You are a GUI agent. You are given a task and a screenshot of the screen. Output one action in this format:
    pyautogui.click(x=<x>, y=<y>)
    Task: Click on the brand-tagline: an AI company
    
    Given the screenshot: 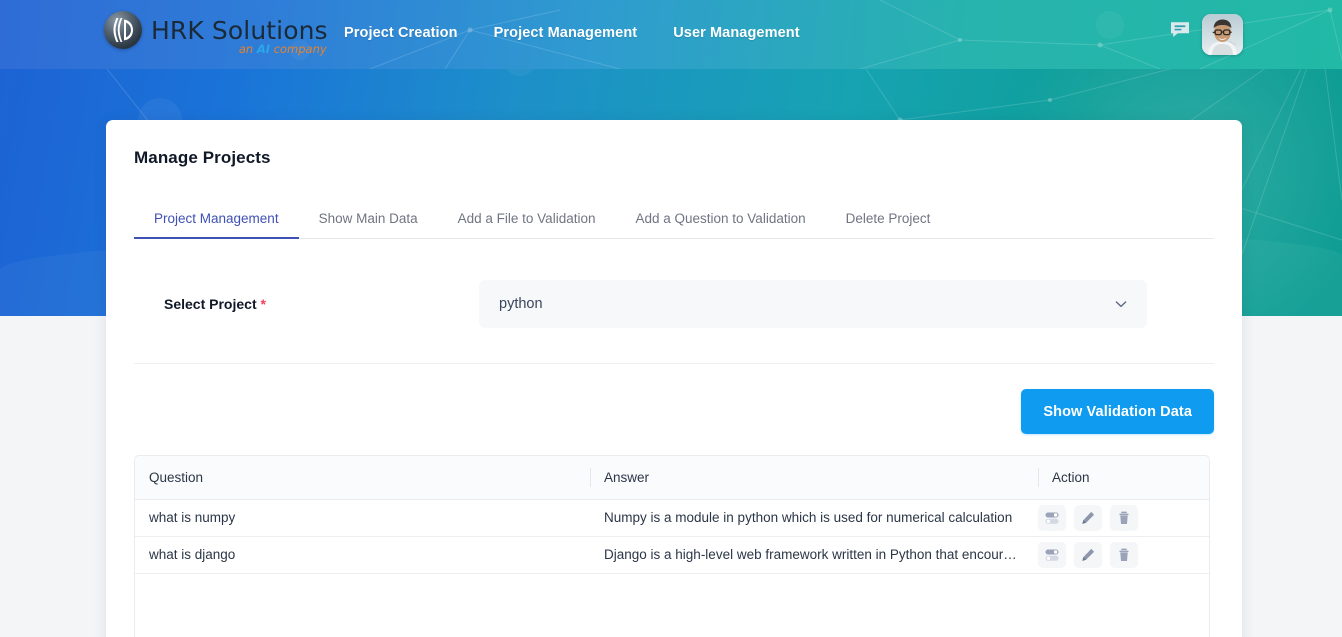 What is the action you would take?
    pyautogui.click(x=282, y=48)
    